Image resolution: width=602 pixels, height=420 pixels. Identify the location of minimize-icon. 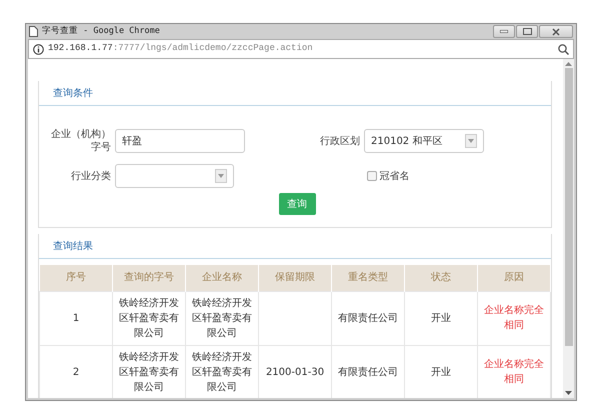
(504, 31).